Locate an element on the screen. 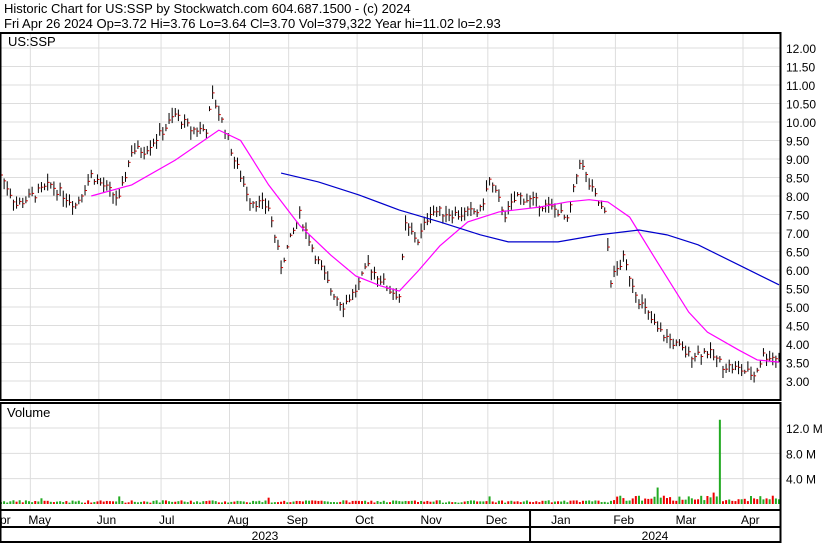 The width and height of the screenshot is (830, 543). year-label: 2023 is located at coordinates (265, 536).